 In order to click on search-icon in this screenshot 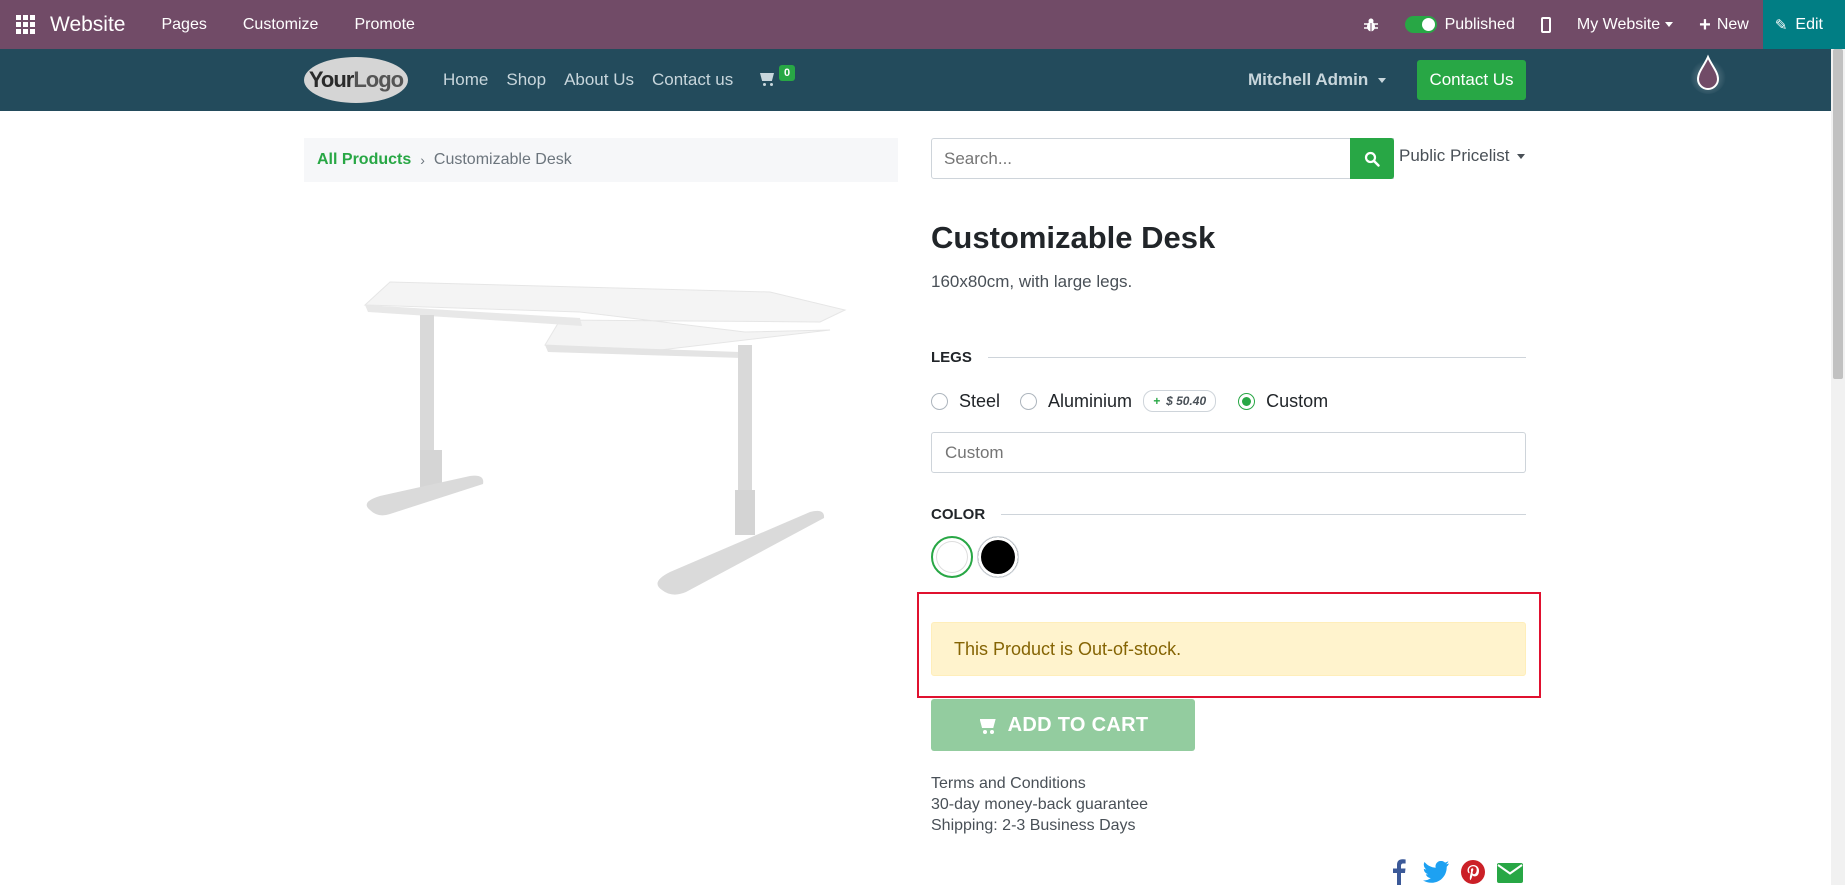, I will do `click(1372, 159)`.